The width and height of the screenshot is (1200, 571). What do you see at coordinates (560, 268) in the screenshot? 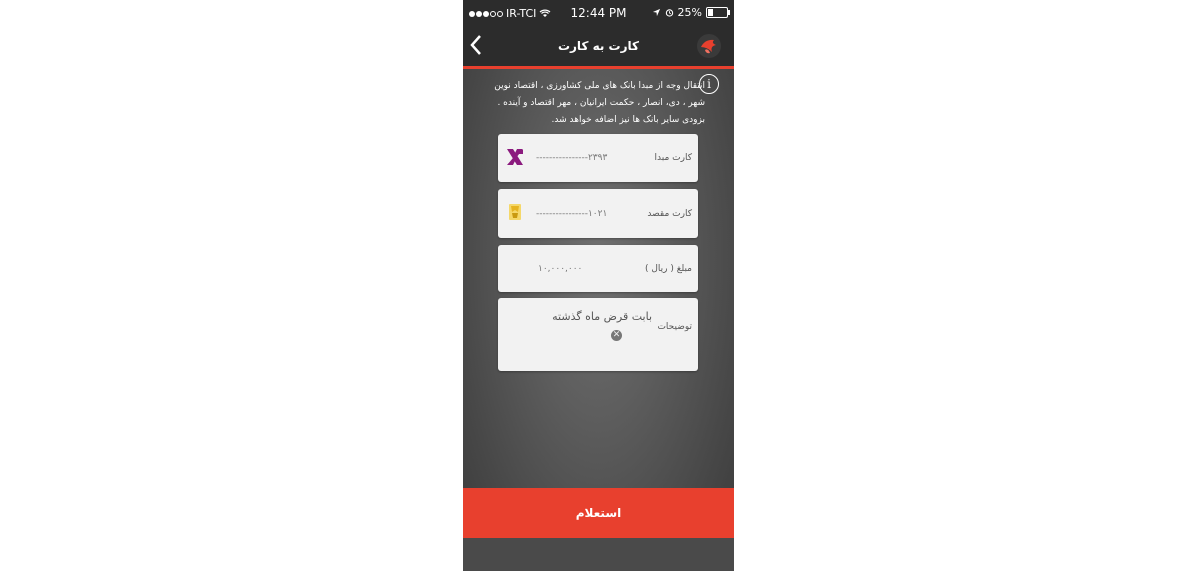
I see `amount-value: ۱۰,۰۰۰,۰۰۰` at bounding box center [560, 268].